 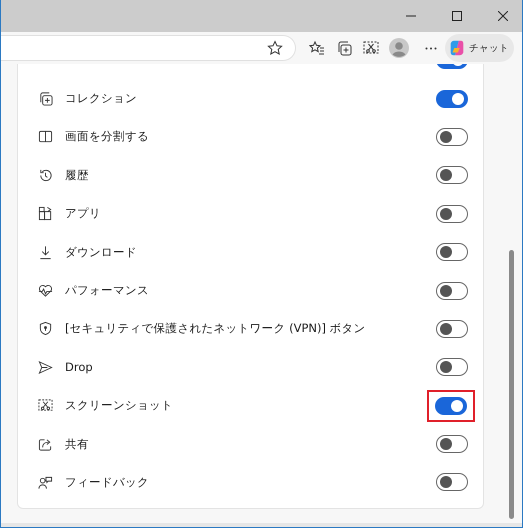 I want to click on avatar-icon, so click(x=399, y=48).